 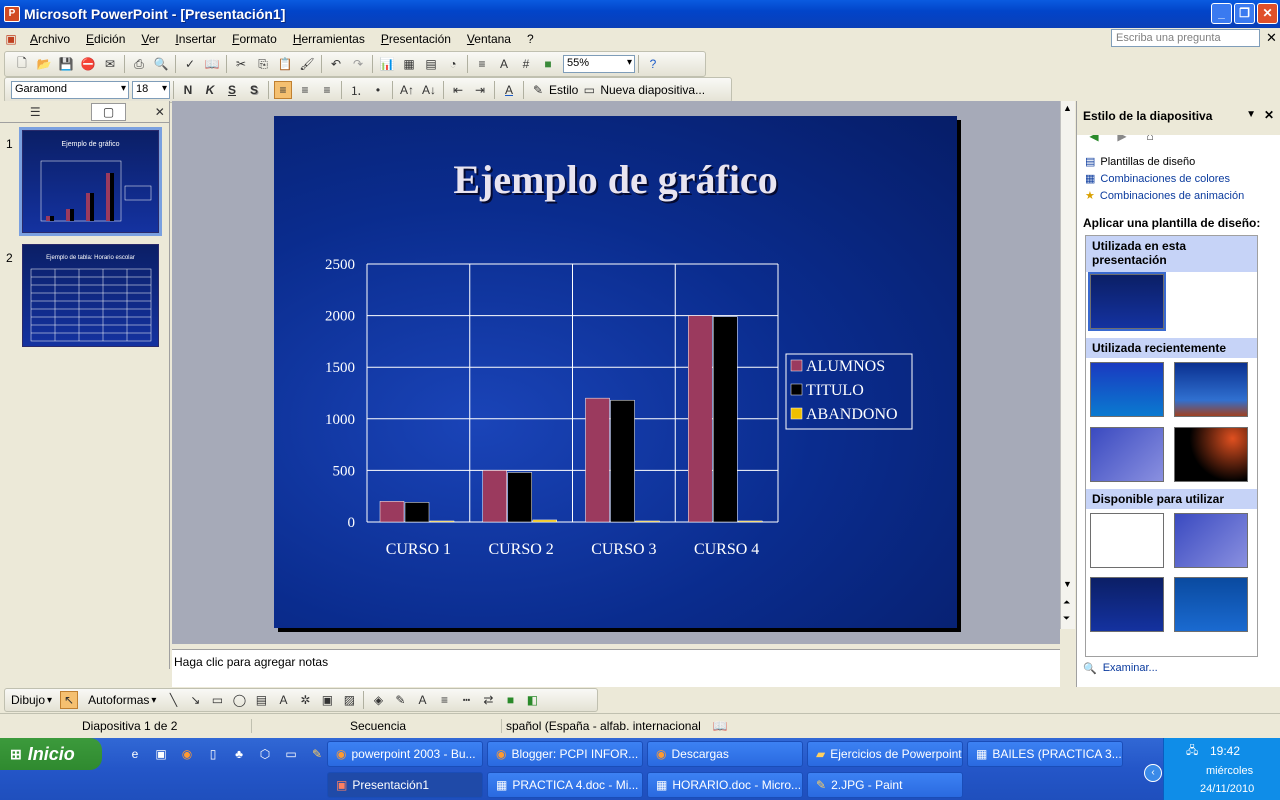 What do you see at coordinates (1066, 602) in the screenshot?
I see `previous-slide-icon: ⏶` at bounding box center [1066, 602].